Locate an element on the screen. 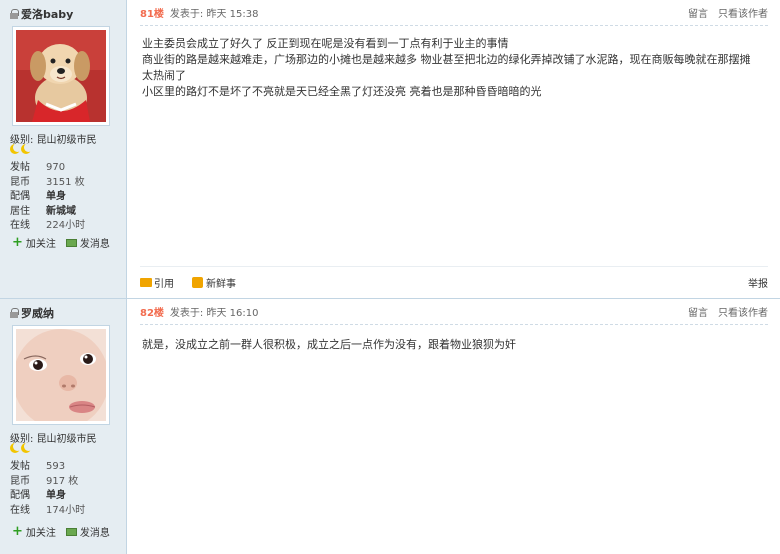  baby-avatar-image is located at coordinates (61, 375).